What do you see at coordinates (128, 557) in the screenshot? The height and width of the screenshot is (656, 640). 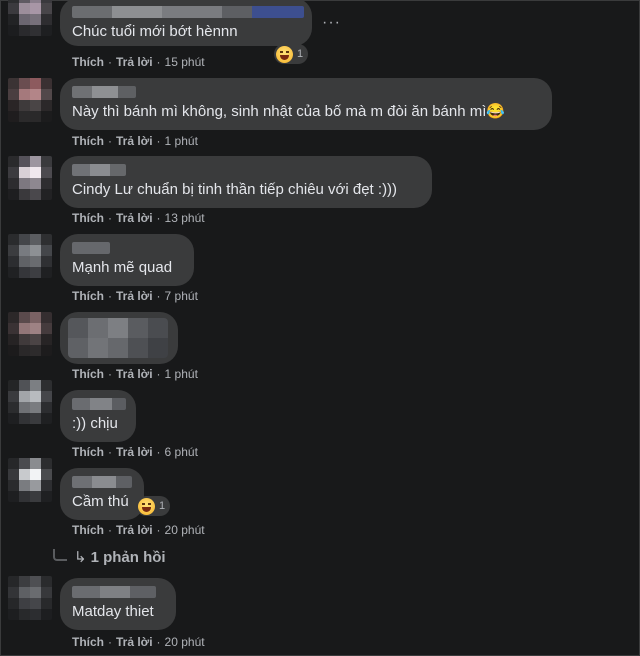 I see `replies-count-label: 1 phản hồi` at bounding box center [128, 557].